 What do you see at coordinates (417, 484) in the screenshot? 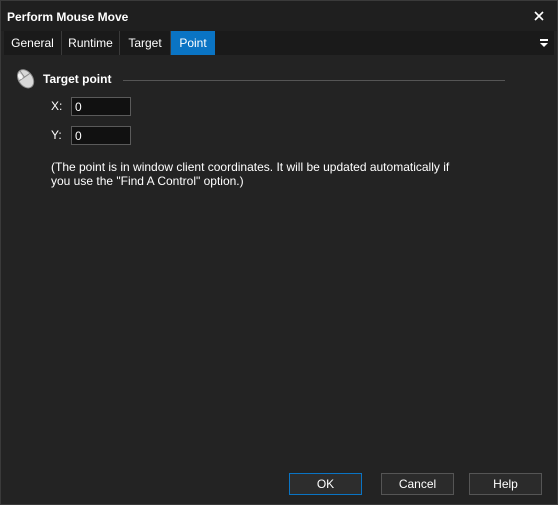
I see `cancel-button: Cancel` at bounding box center [417, 484].